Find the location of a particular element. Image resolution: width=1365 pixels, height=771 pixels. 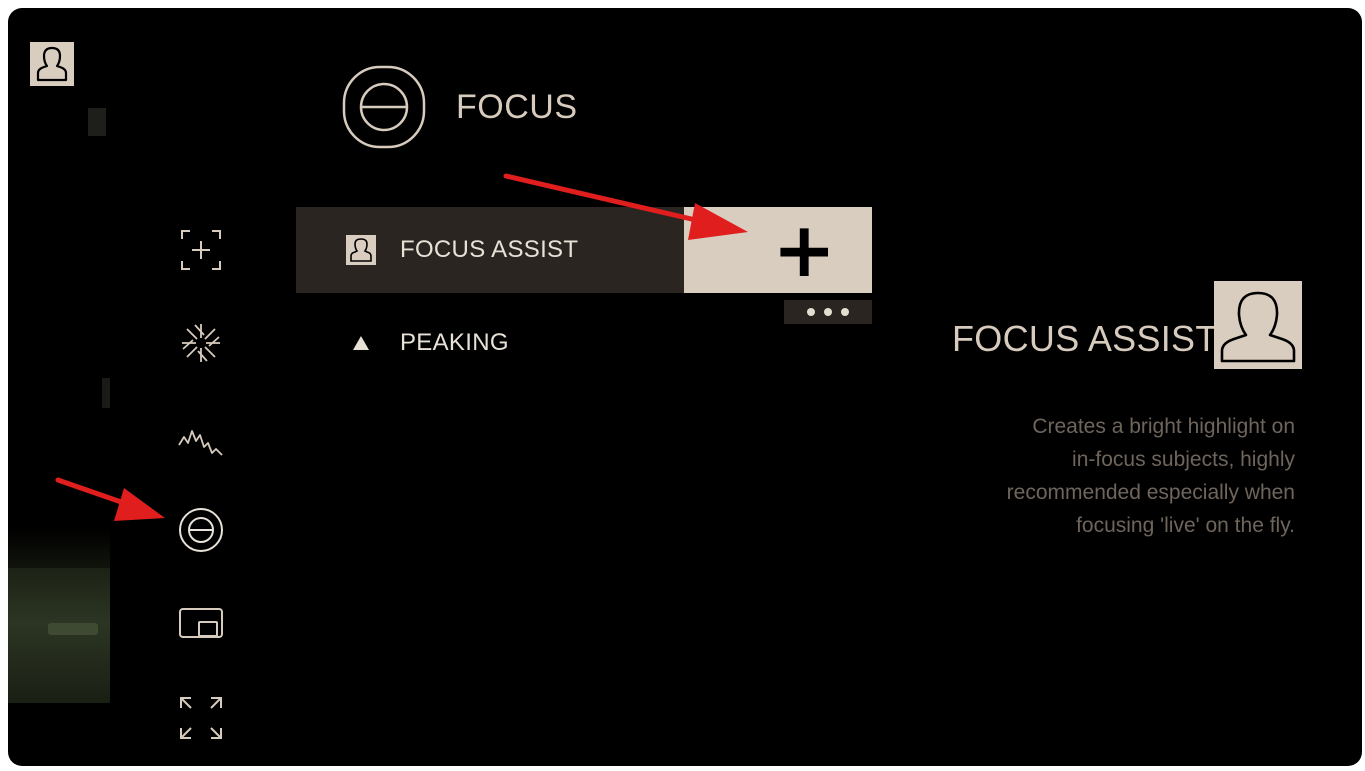

sidebar-focus-button is located at coordinates (201, 530).